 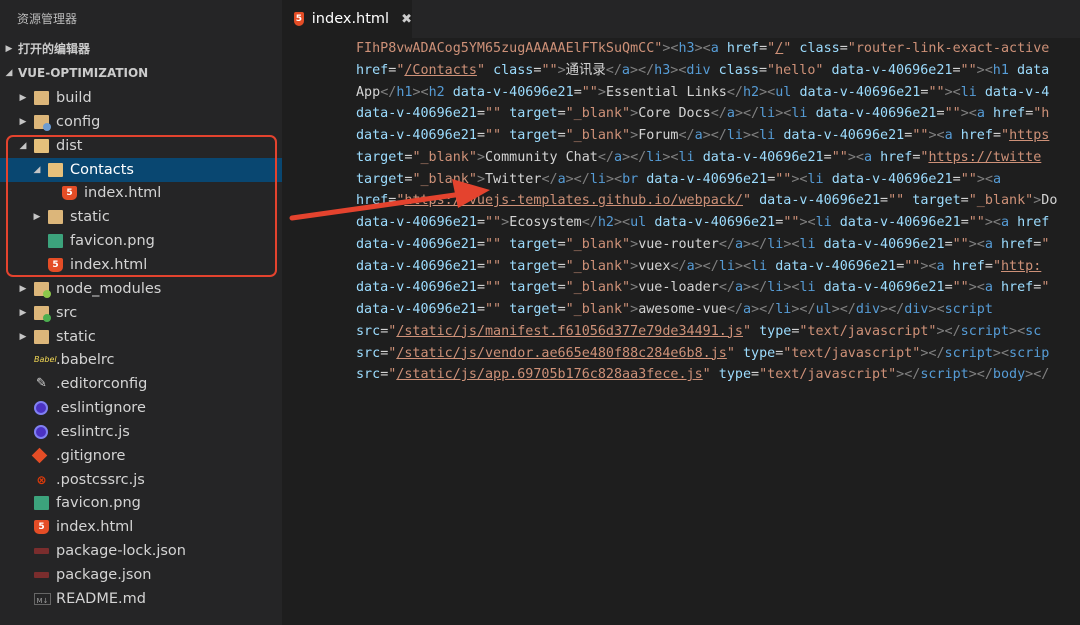 What do you see at coordinates (406, 19) in the screenshot?
I see `close-icon: ✖` at bounding box center [406, 19].